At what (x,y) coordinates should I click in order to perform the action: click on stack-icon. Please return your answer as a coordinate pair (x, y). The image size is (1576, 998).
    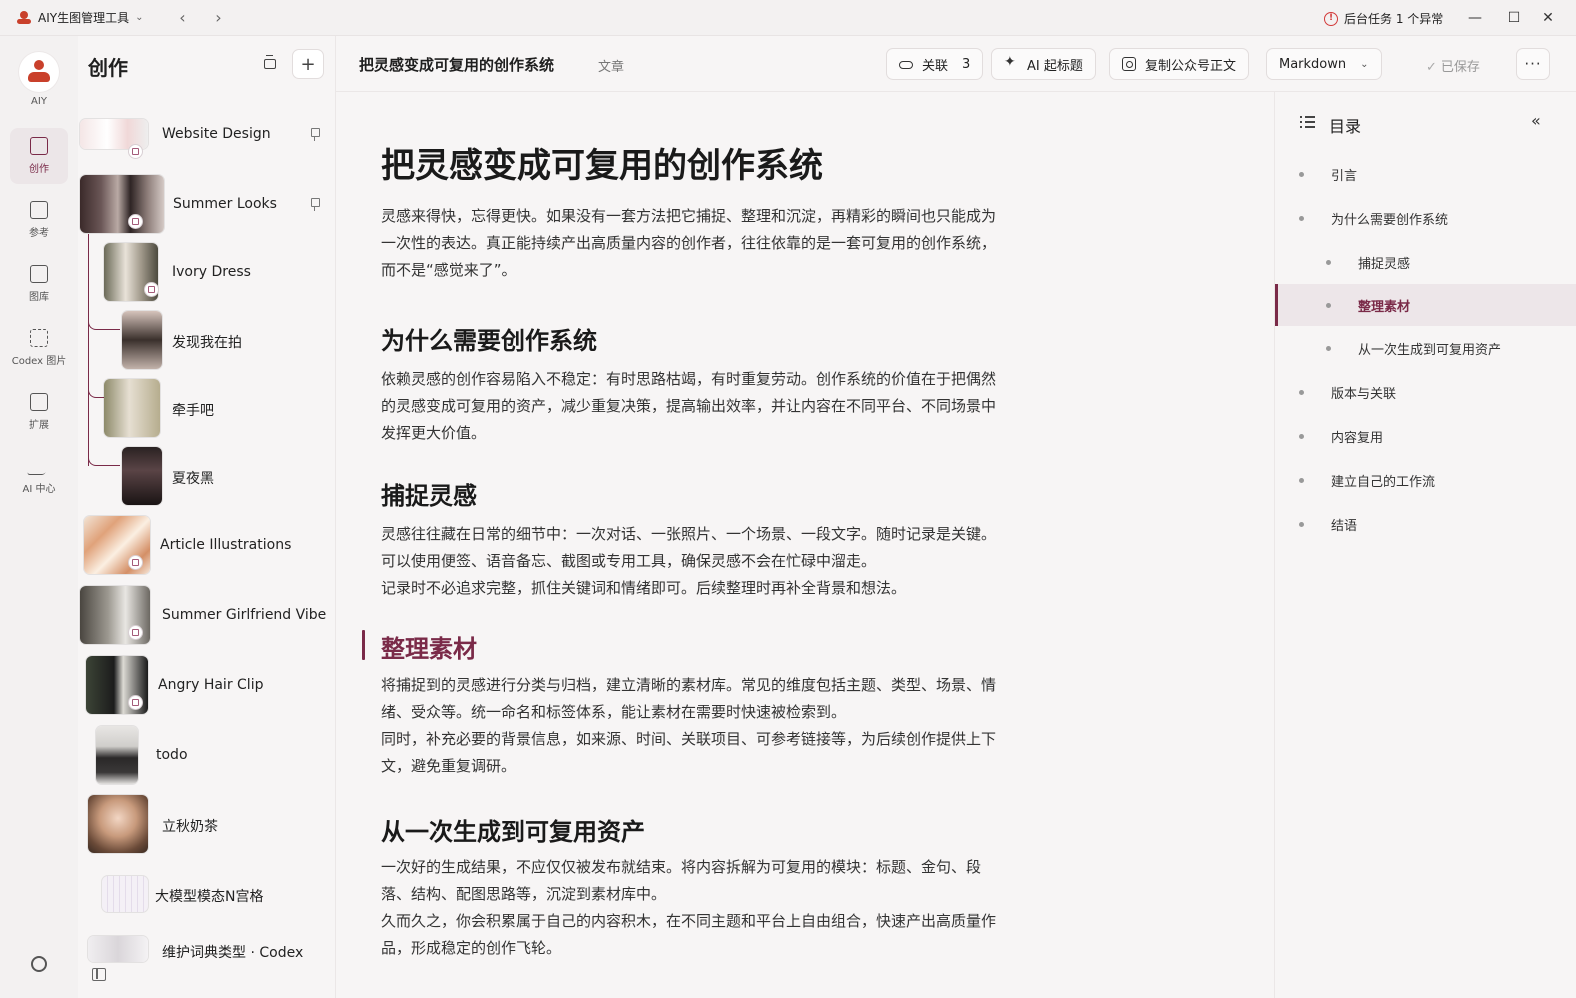
    Looking at the image, I should click on (270, 62).